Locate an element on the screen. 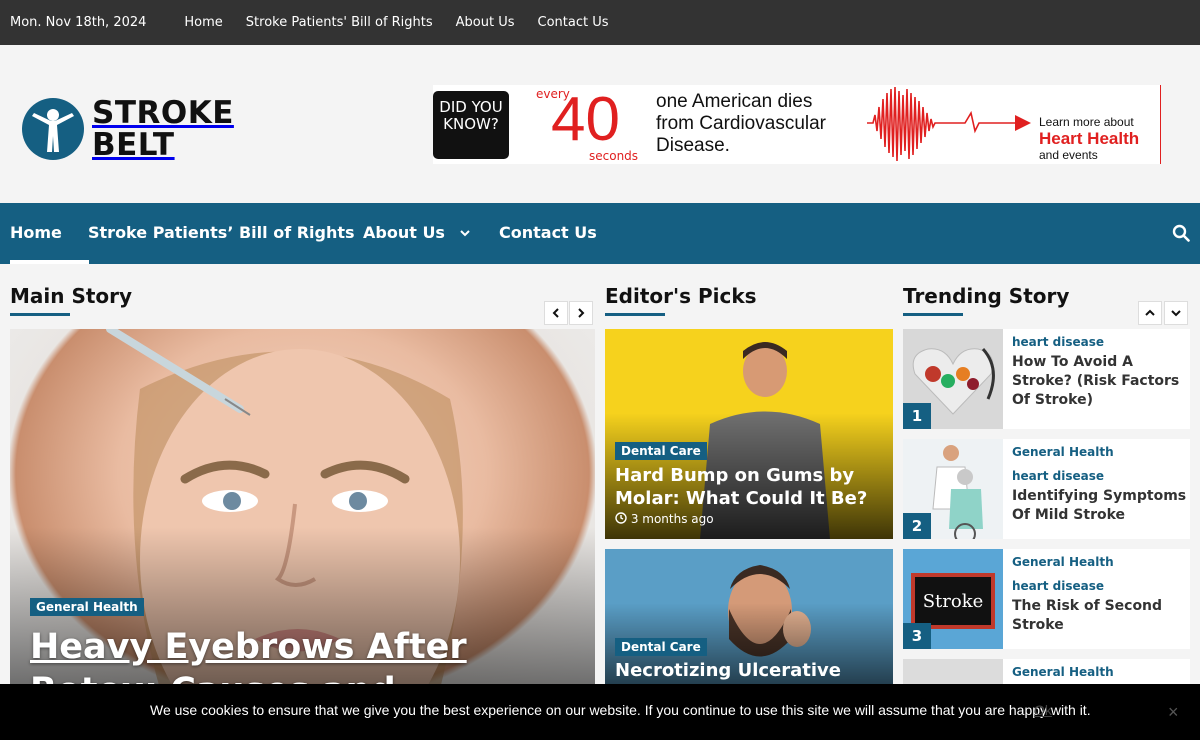 This screenshot has height=740, width=1200. trending-3-number: 3 is located at coordinates (917, 636).